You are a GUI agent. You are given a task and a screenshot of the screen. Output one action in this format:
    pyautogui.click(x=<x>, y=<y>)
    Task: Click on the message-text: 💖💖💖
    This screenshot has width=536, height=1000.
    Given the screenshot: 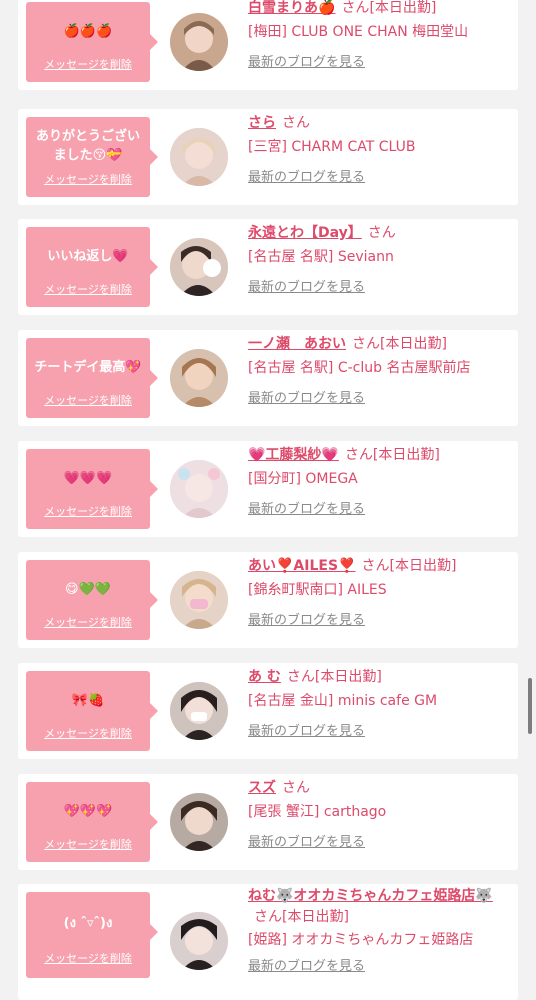 What is the action you would take?
    pyautogui.click(x=88, y=811)
    